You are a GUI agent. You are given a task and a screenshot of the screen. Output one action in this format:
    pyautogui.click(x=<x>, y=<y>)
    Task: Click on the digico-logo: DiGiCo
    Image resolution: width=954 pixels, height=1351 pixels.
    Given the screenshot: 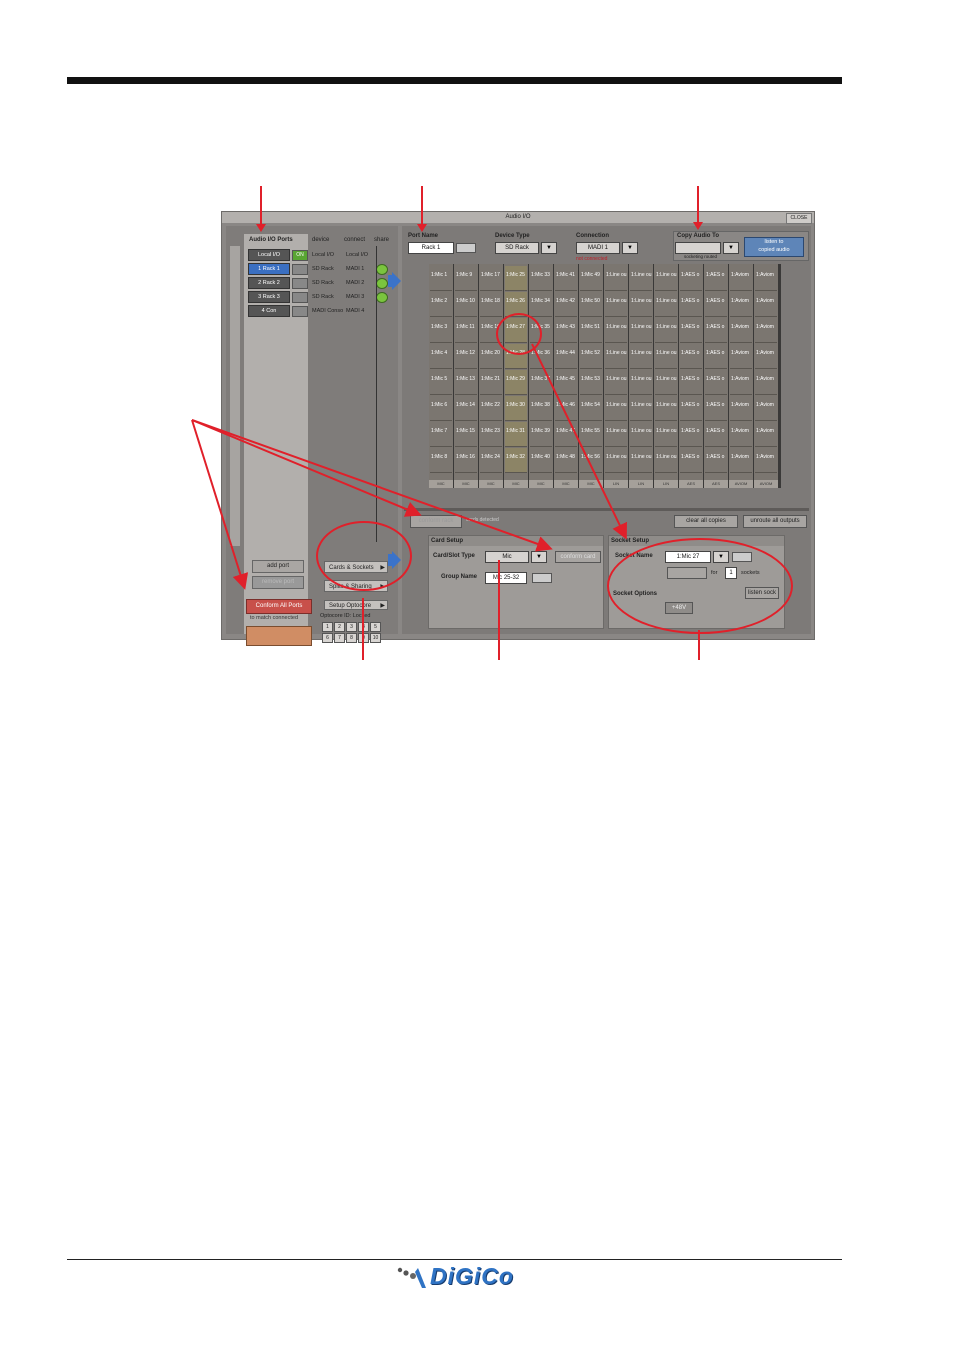 What is the action you would take?
    pyautogui.click(x=481, y=1278)
    